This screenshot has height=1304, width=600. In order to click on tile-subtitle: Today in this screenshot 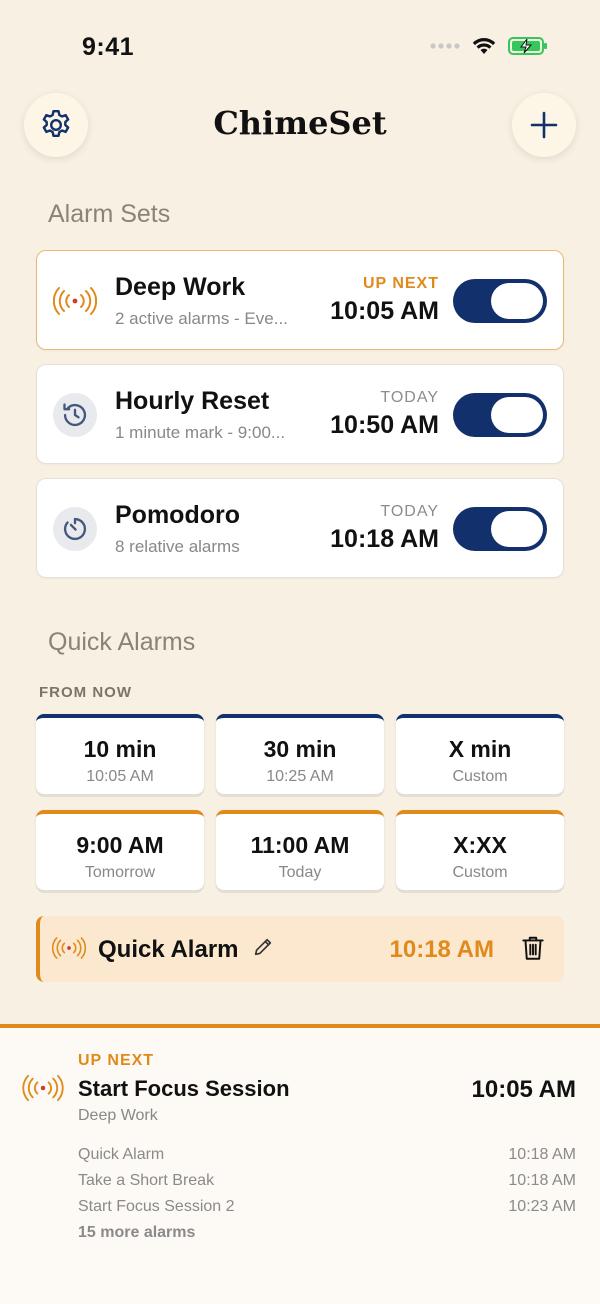, I will do `click(300, 872)`.